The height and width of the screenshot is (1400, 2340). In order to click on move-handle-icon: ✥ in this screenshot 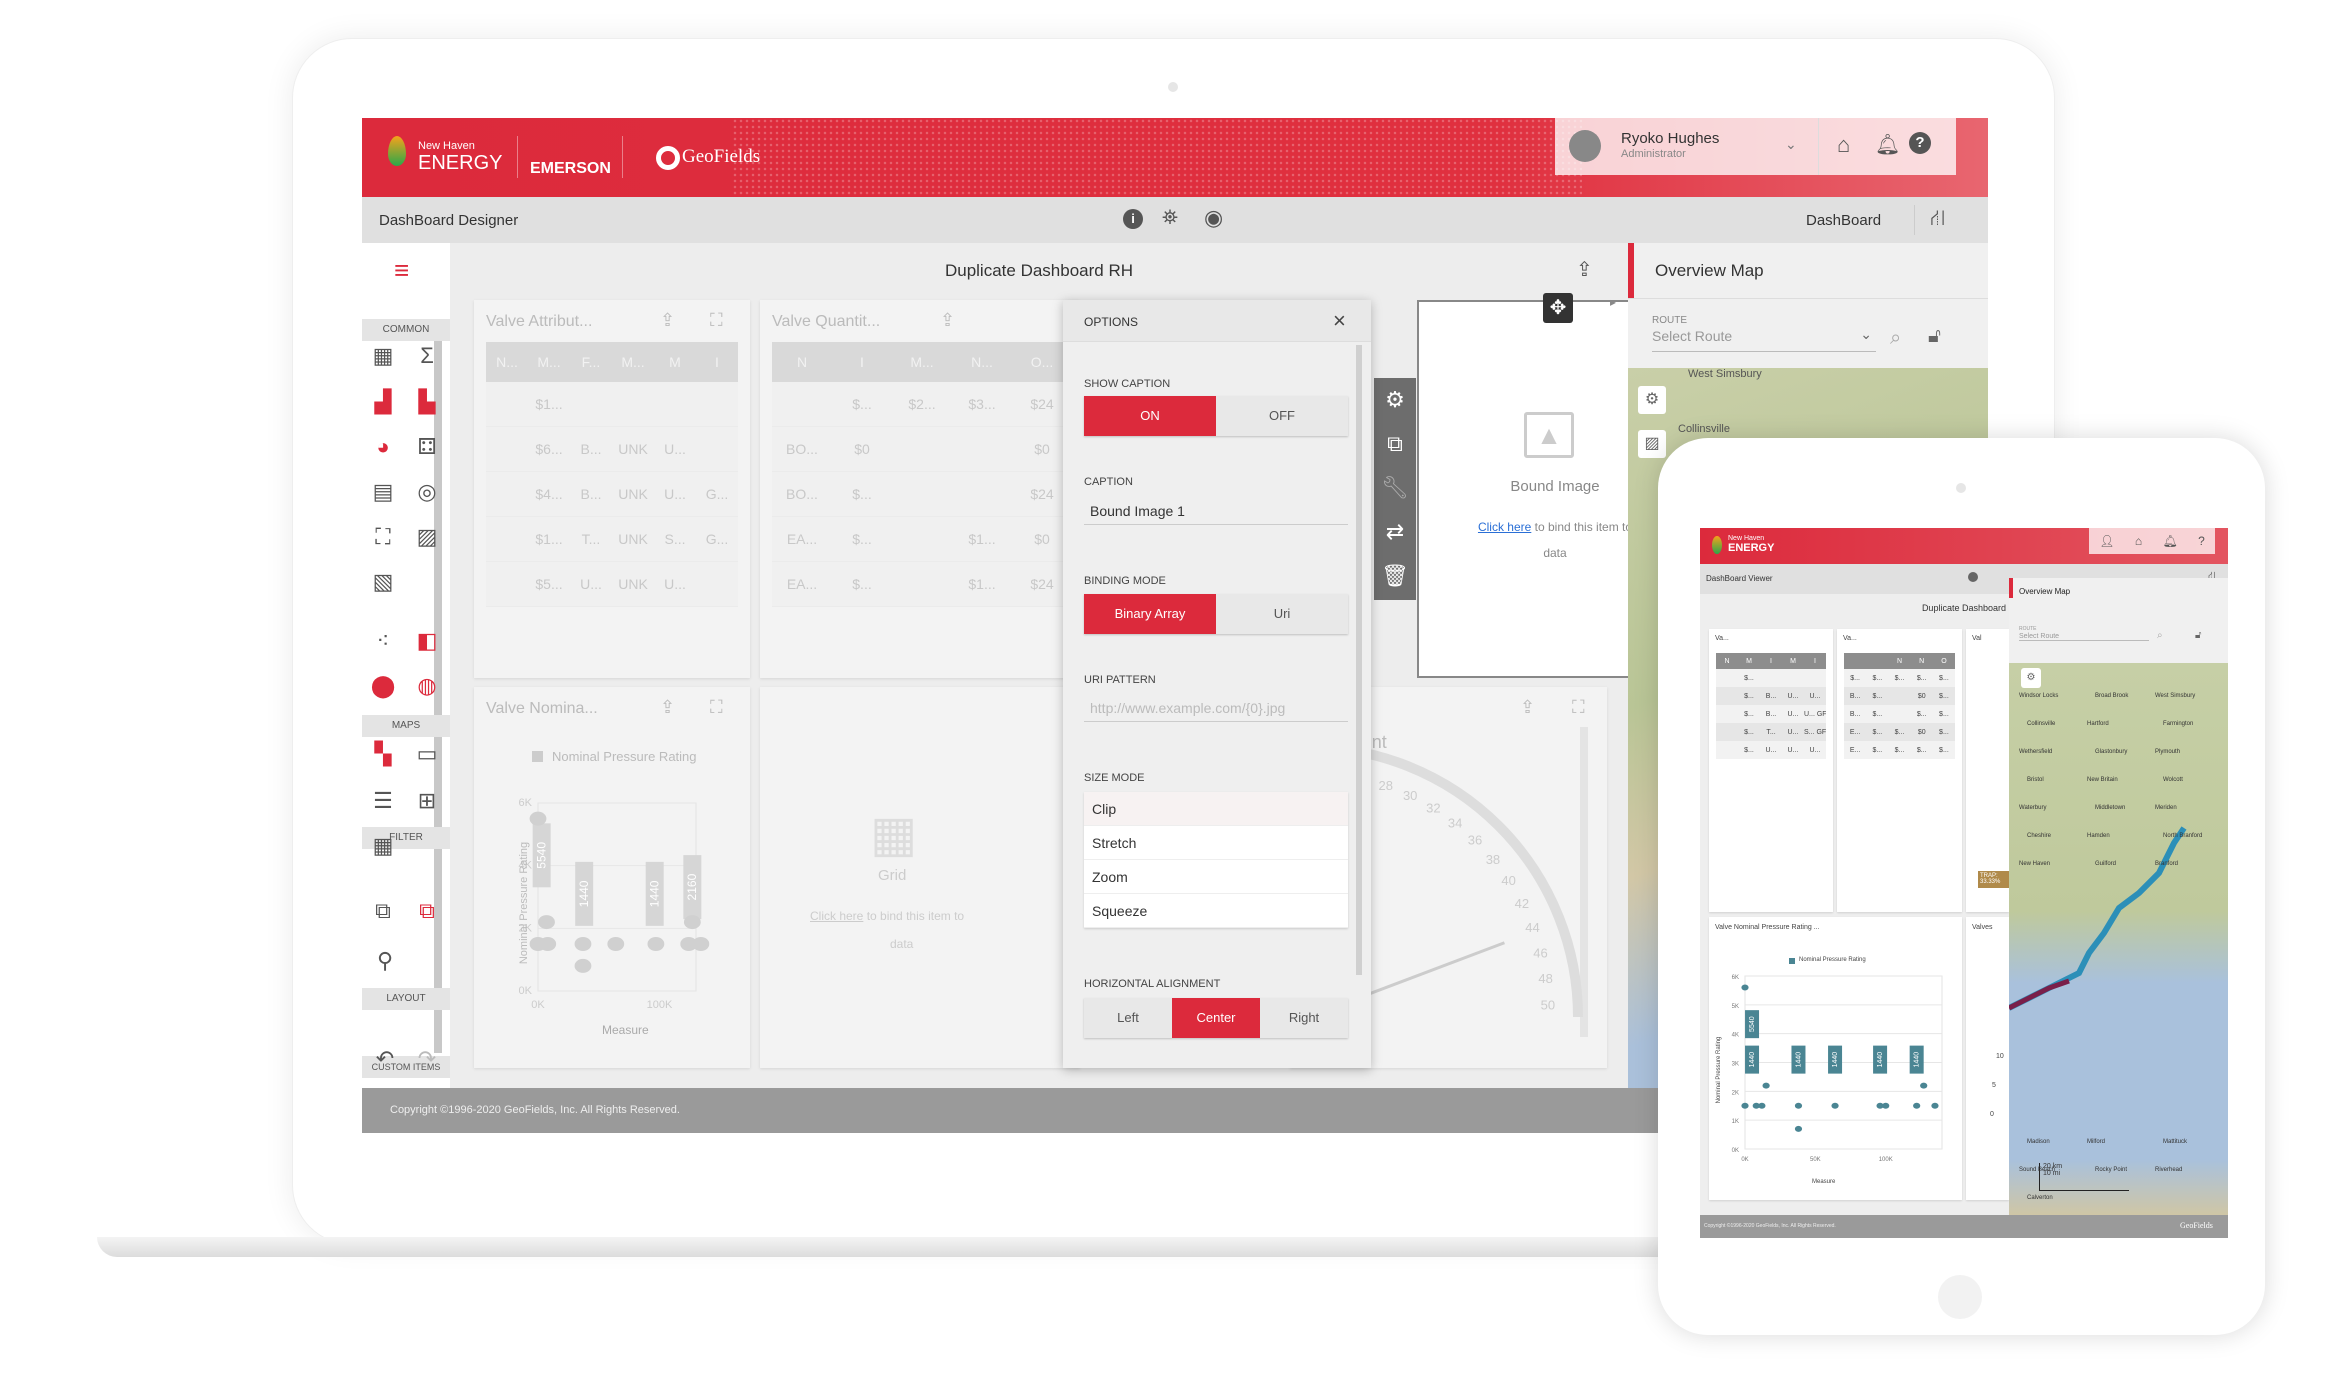, I will do `click(1558, 308)`.